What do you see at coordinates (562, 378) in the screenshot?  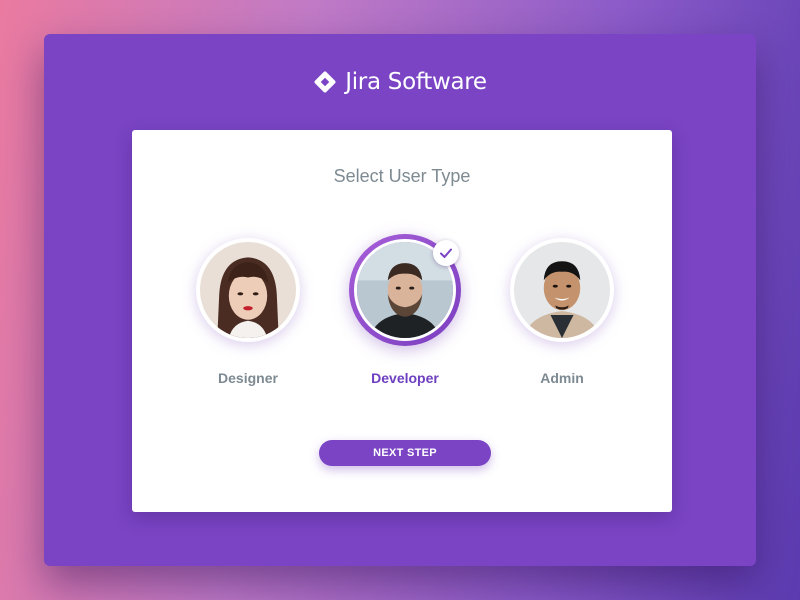 I see `user-type-label: Admin` at bounding box center [562, 378].